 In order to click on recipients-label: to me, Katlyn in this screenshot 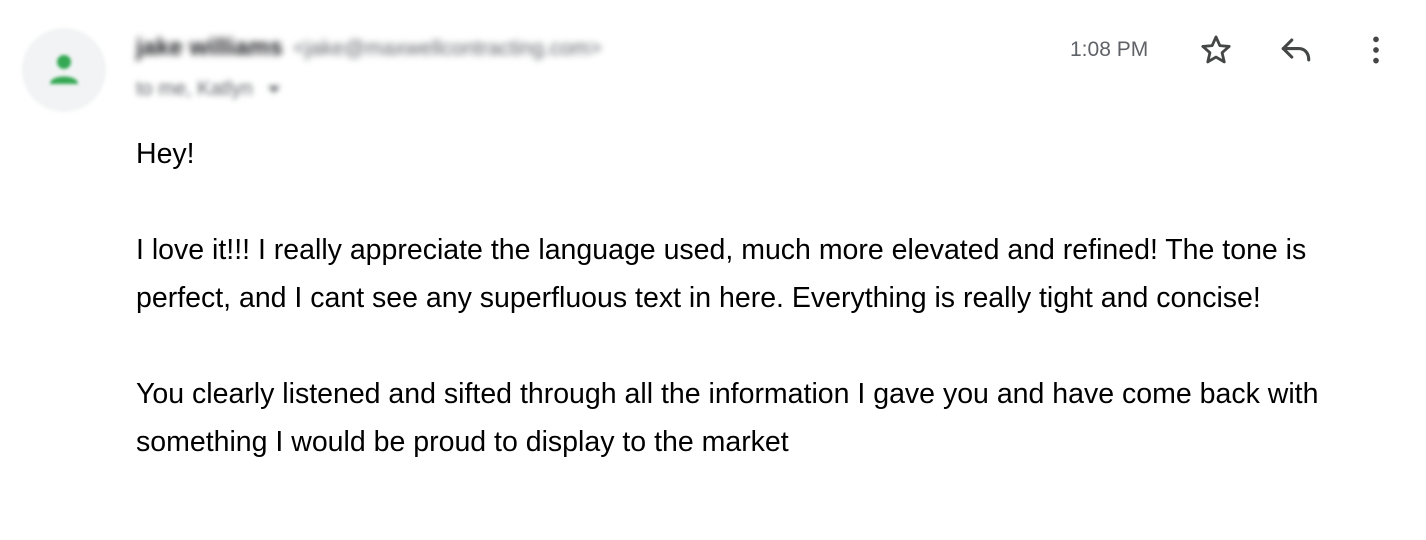, I will do `click(194, 89)`.